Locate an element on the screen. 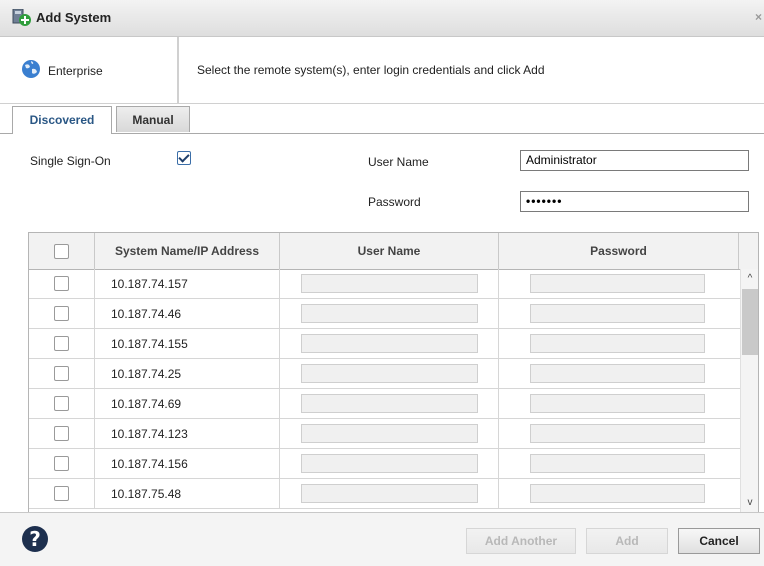  system-address: 10.187.74.25 is located at coordinates (146, 374).